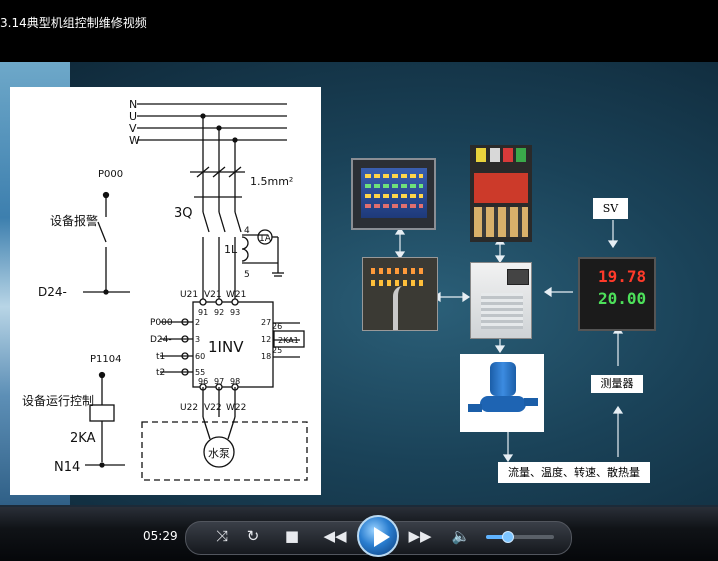 The width and height of the screenshot is (718, 561). I want to click on u21-label: U21, so click(189, 295).